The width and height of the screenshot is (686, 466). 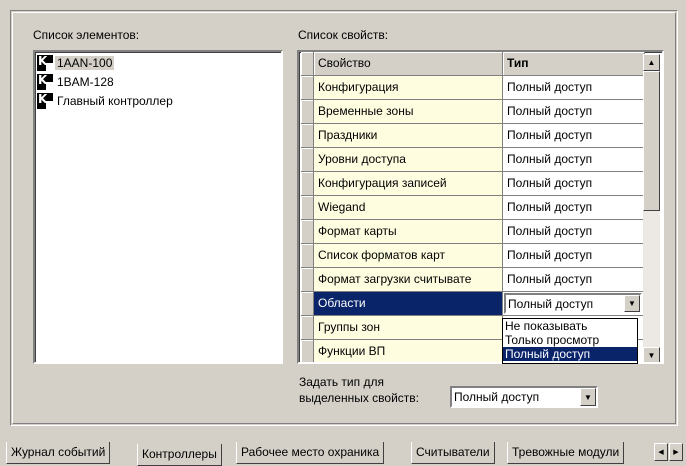 I want to click on table-row: Уровни доступа Полный доступ, so click(x=473, y=160).